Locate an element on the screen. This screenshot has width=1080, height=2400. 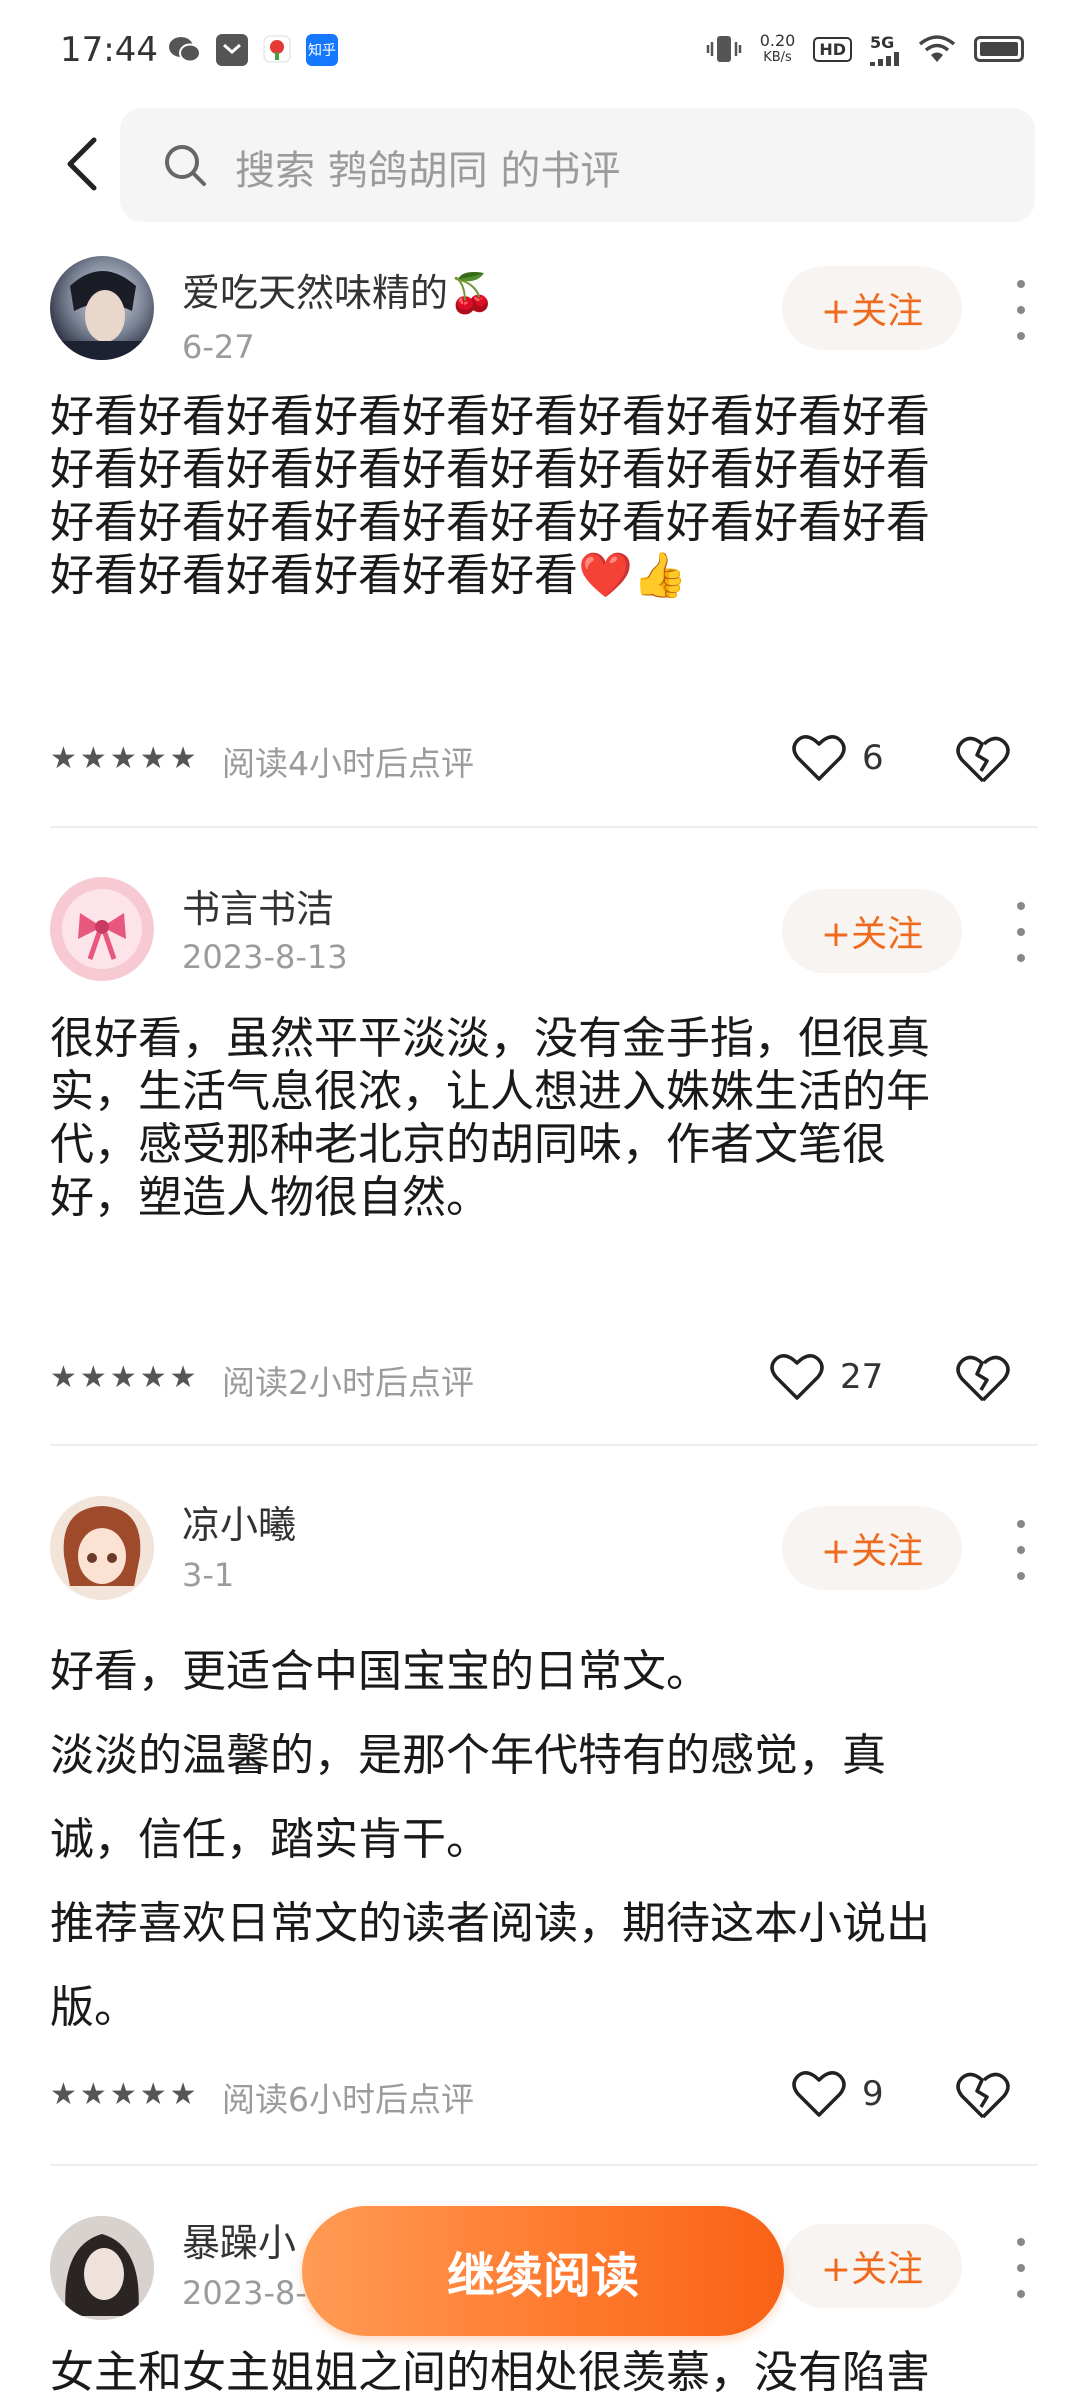
continue-reading-button: 继续阅读 is located at coordinates (543, 2271).